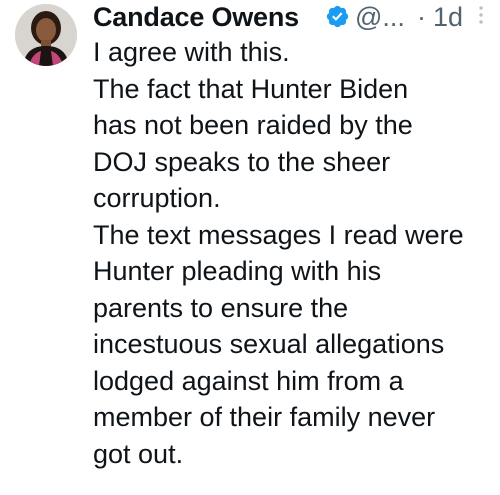  Describe the element at coordinates (242, 161) in the screenshot. I see `tweet-text-line: DOJ speaks to the sheer` at that location.